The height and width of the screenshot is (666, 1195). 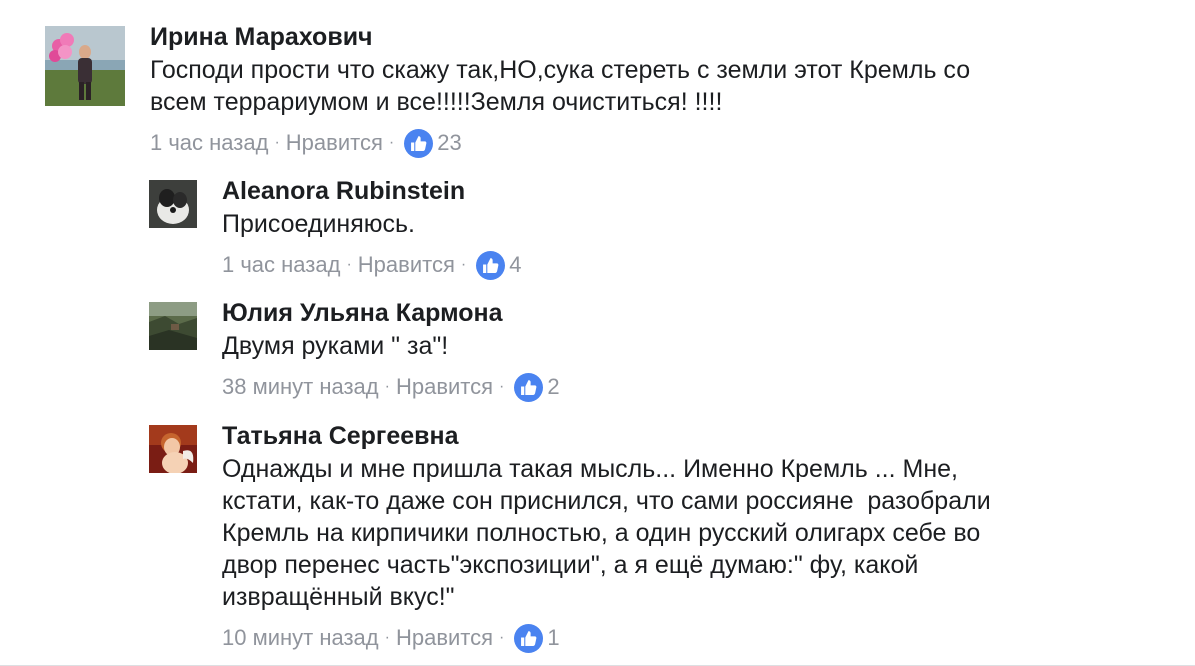 I want to click on comment-meta: 1 час назад · Нравится · 23, so click(x=560, y=143).